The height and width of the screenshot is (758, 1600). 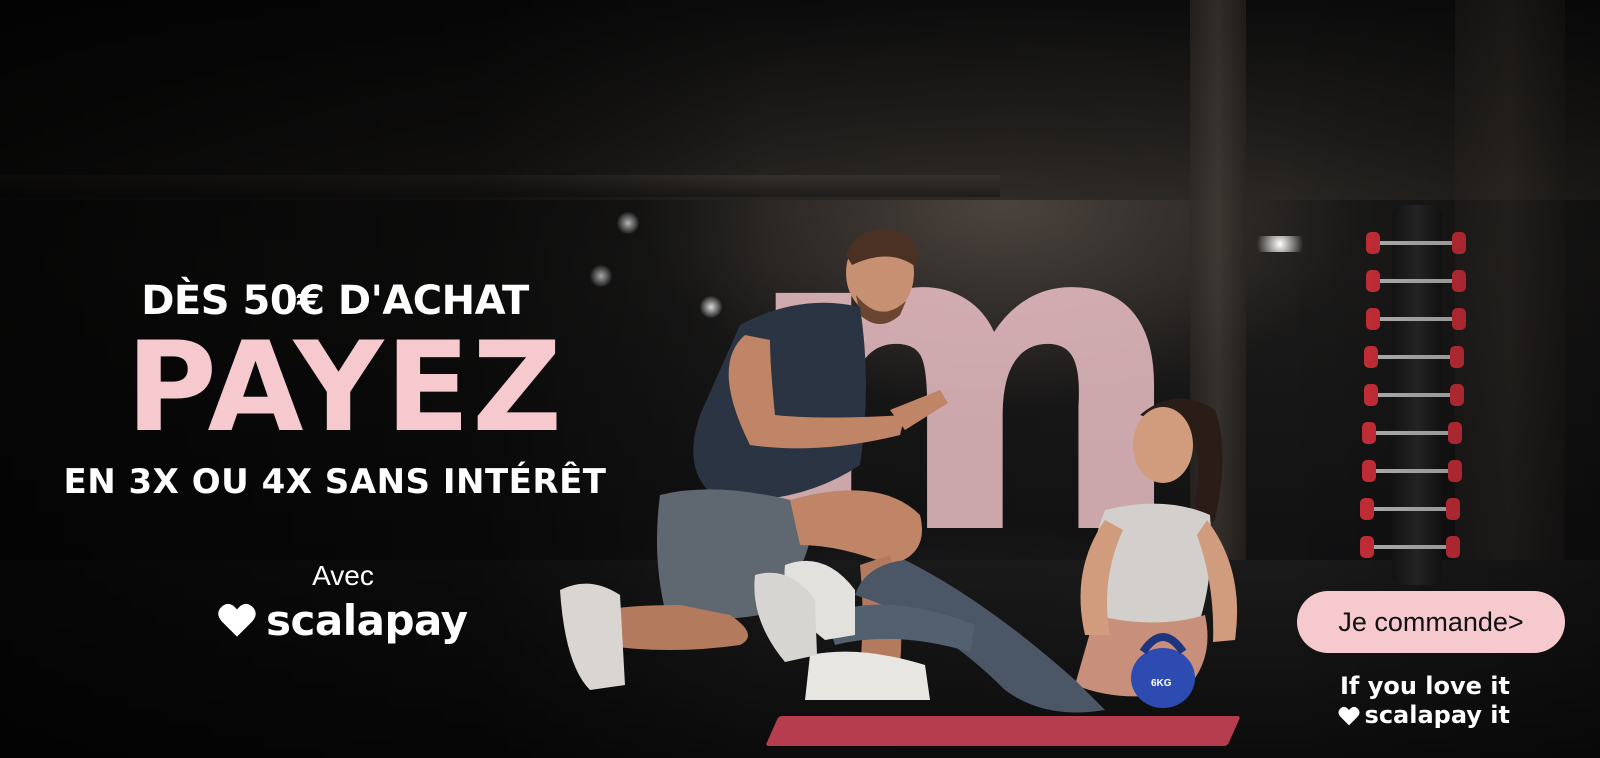 What do you see at coordinates (344, 388) in the screenshot?
I see `headline-payez: PAYEZ` at bounding box center [344, 388].